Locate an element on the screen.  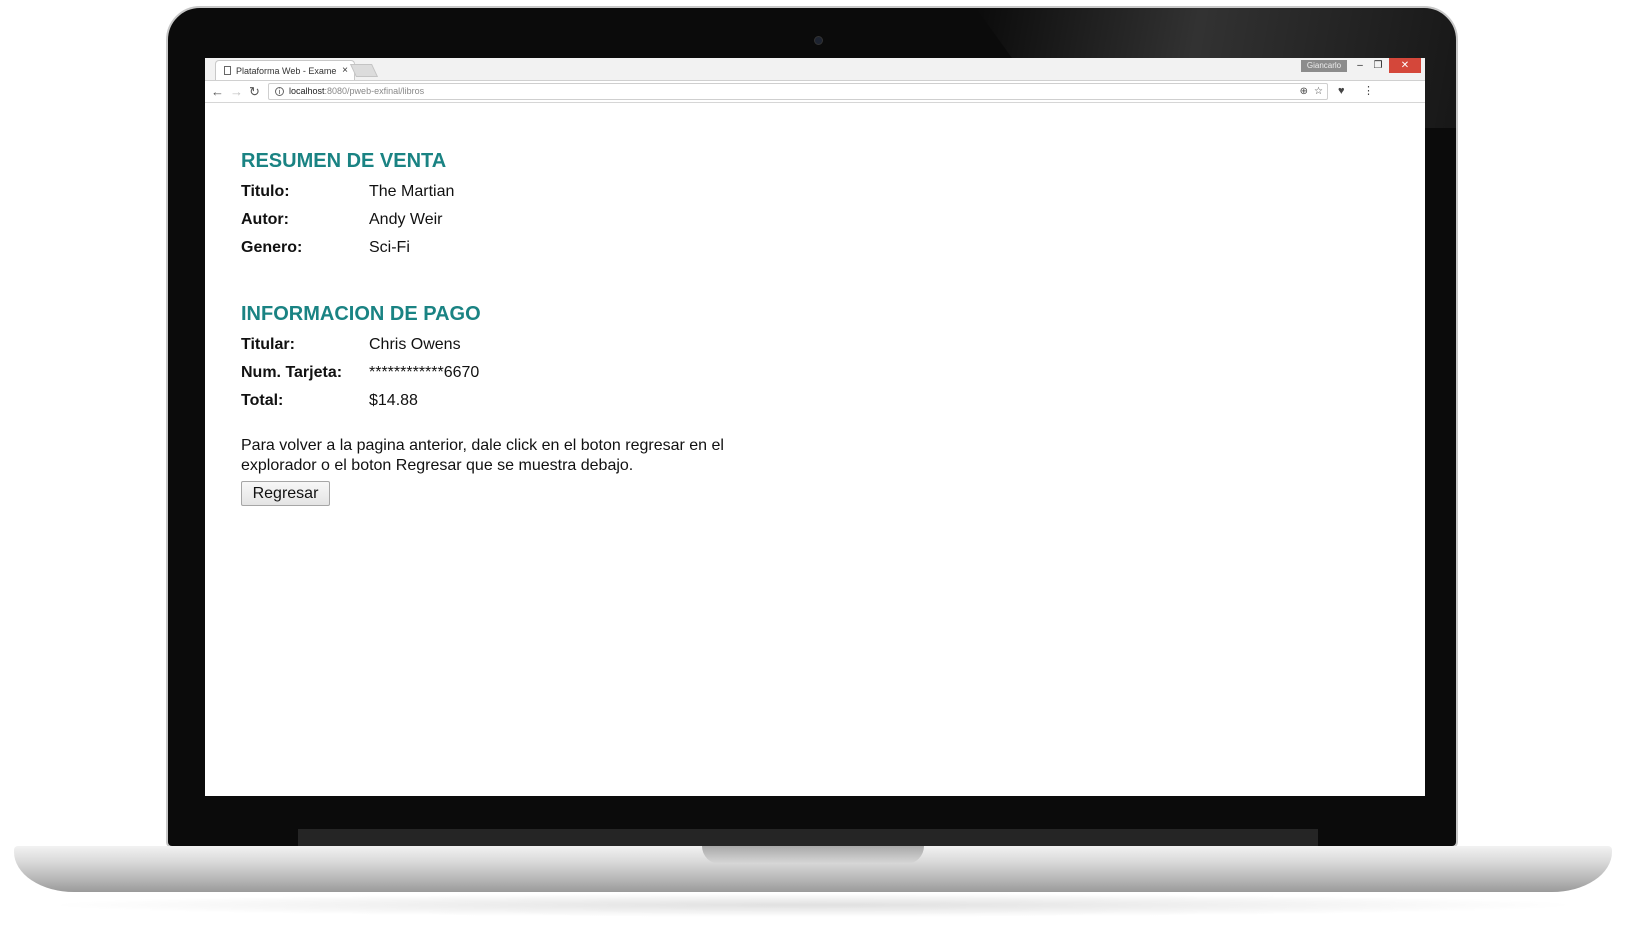
back-icon: ← is located at coordinates (217, 91).